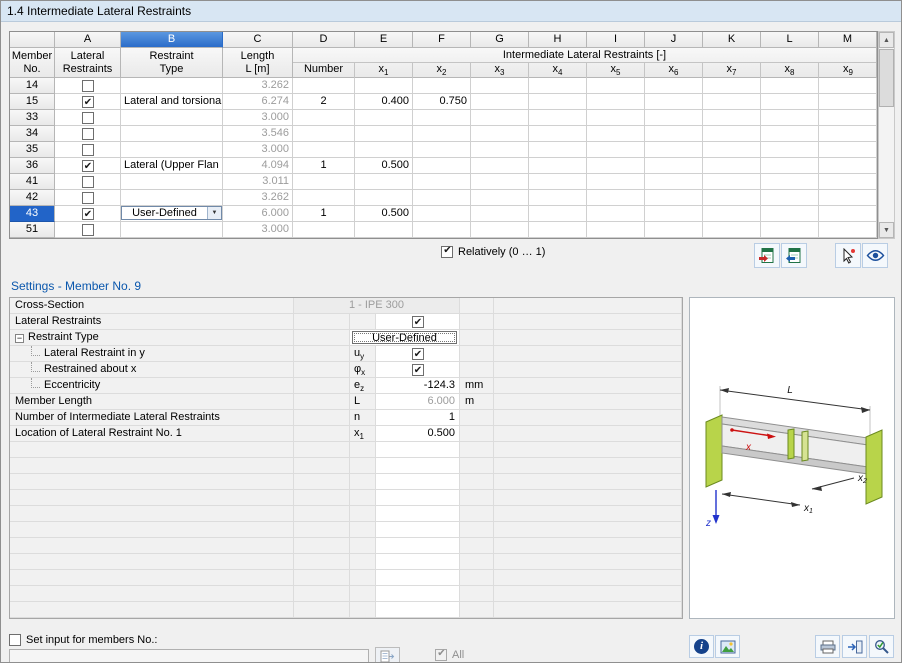  What do you see at coordinates (384, 102) in the screenshot?
I see `x1-cell: 0.400` at bounding box center [384, 102].